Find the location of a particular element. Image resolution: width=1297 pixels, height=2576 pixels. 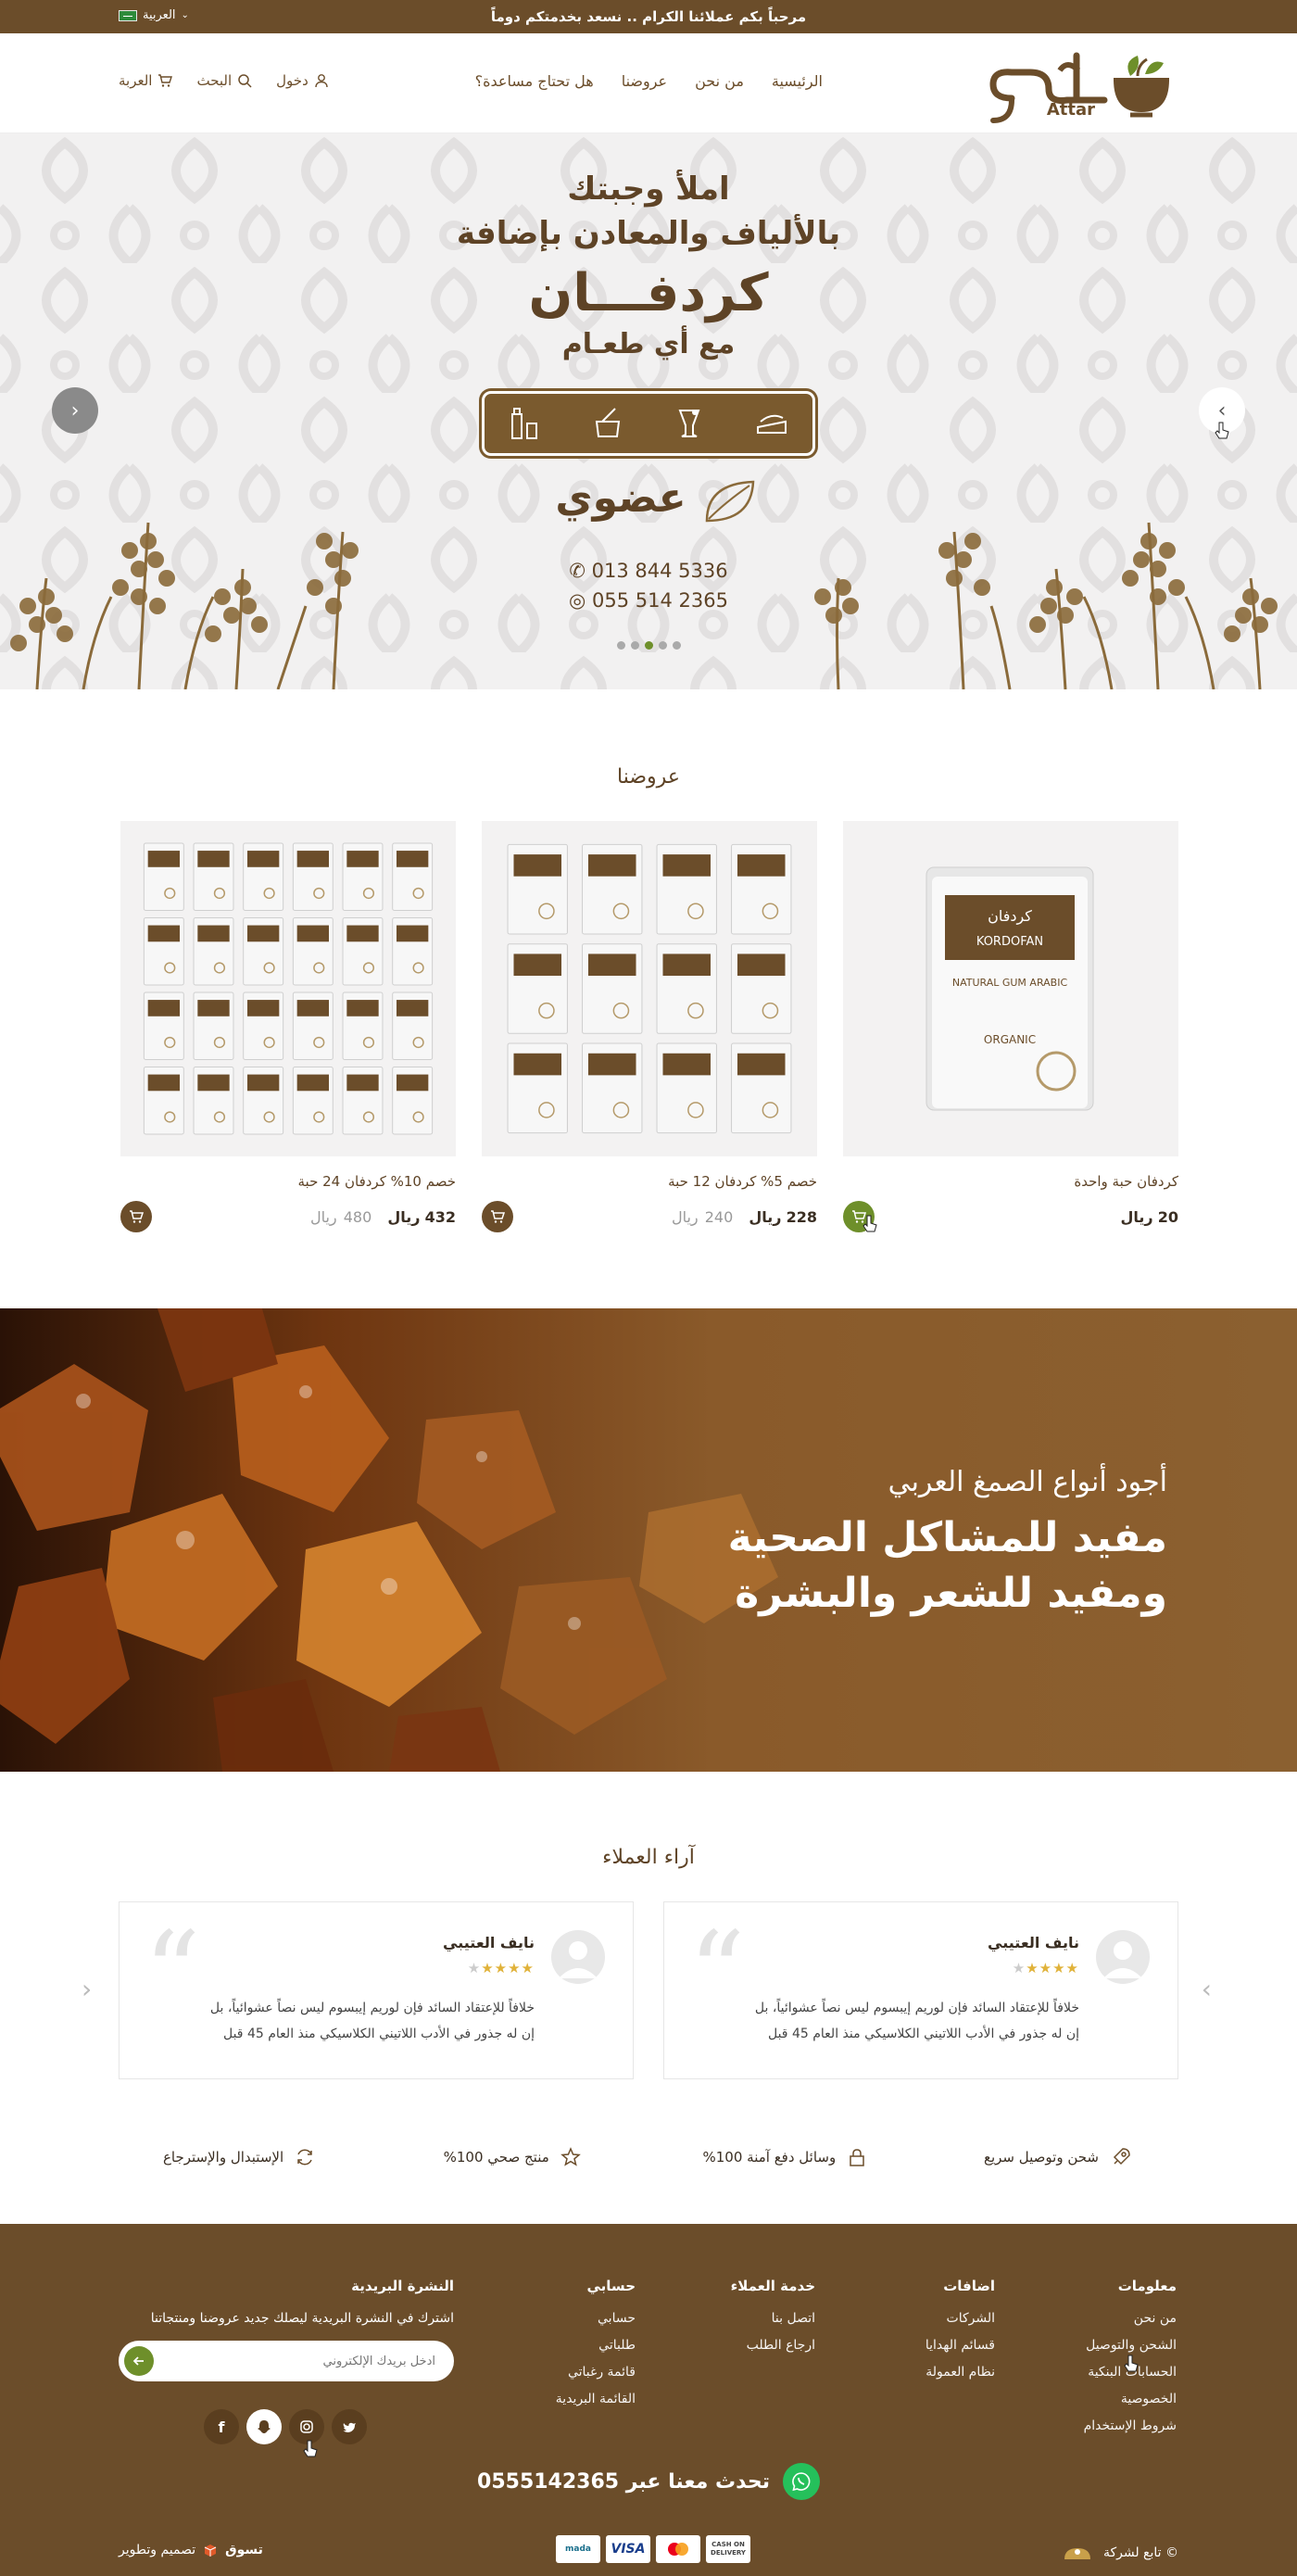

product-prices: 432 ريال 480 ريال is located at coordinates (383, 1217).